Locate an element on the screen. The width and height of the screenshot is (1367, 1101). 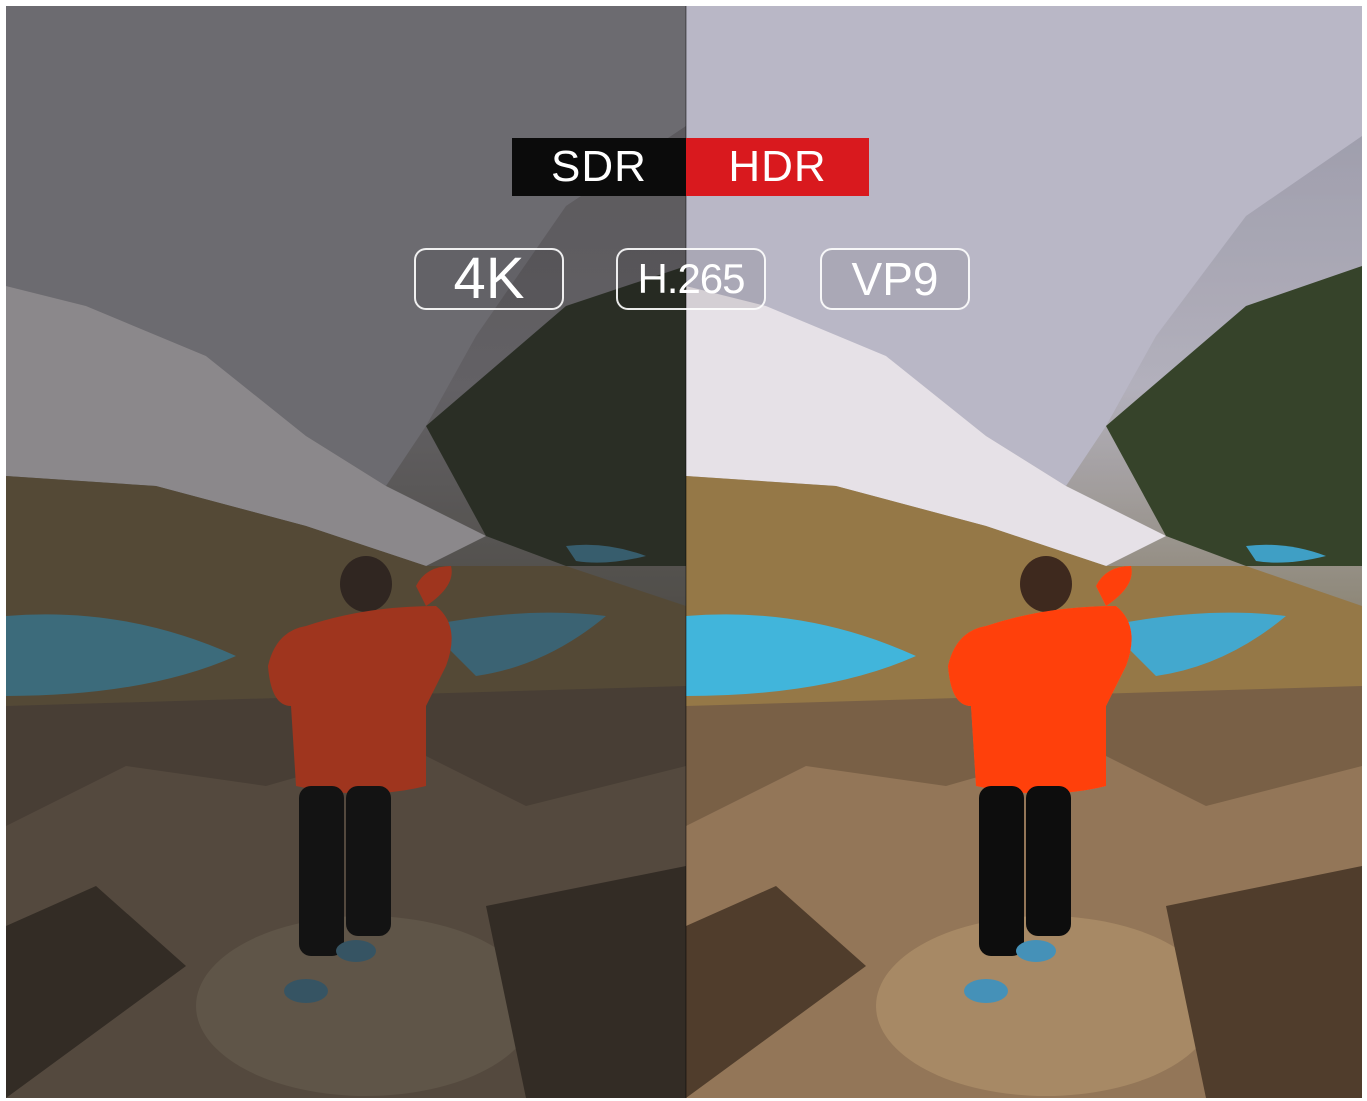
badge-4k: 4K is located at coordinates (489, 279).